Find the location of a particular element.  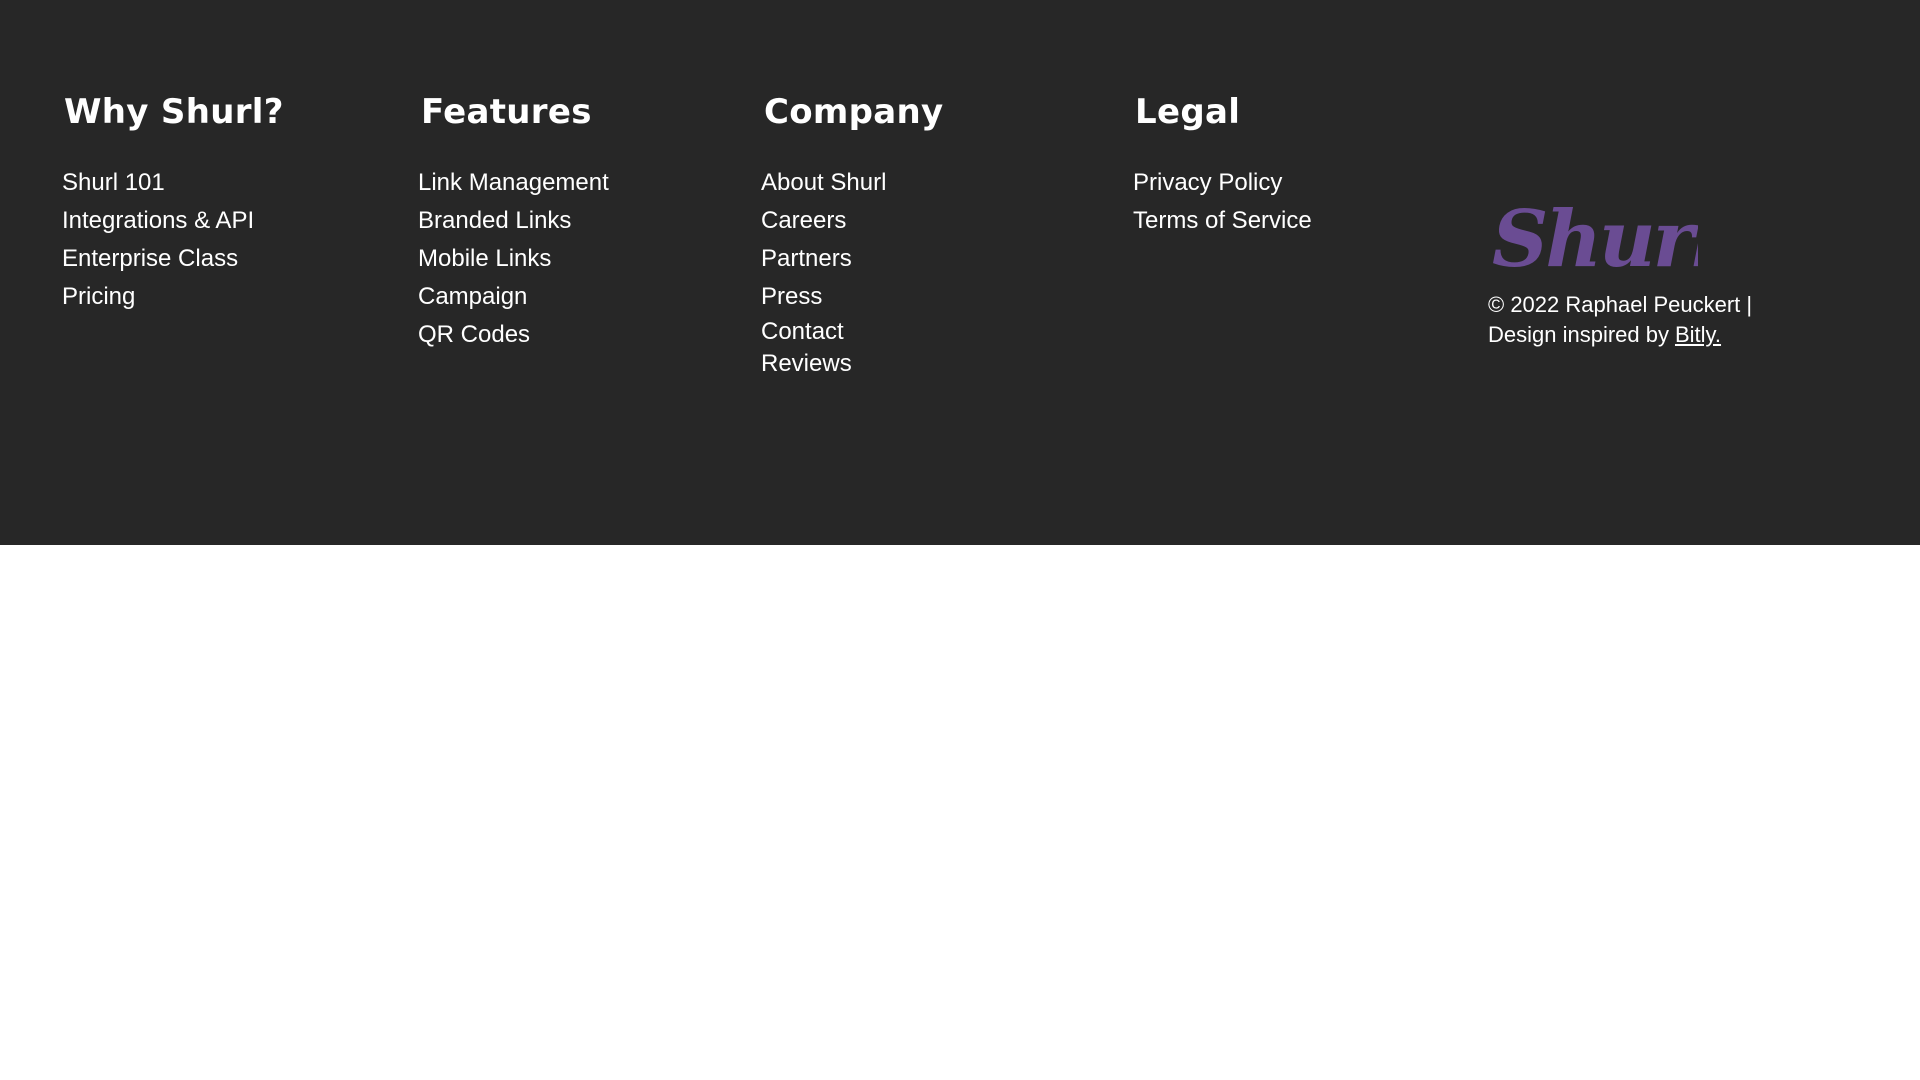

credit-prefix: Design inspired by is located at coordinates (1578, 334).